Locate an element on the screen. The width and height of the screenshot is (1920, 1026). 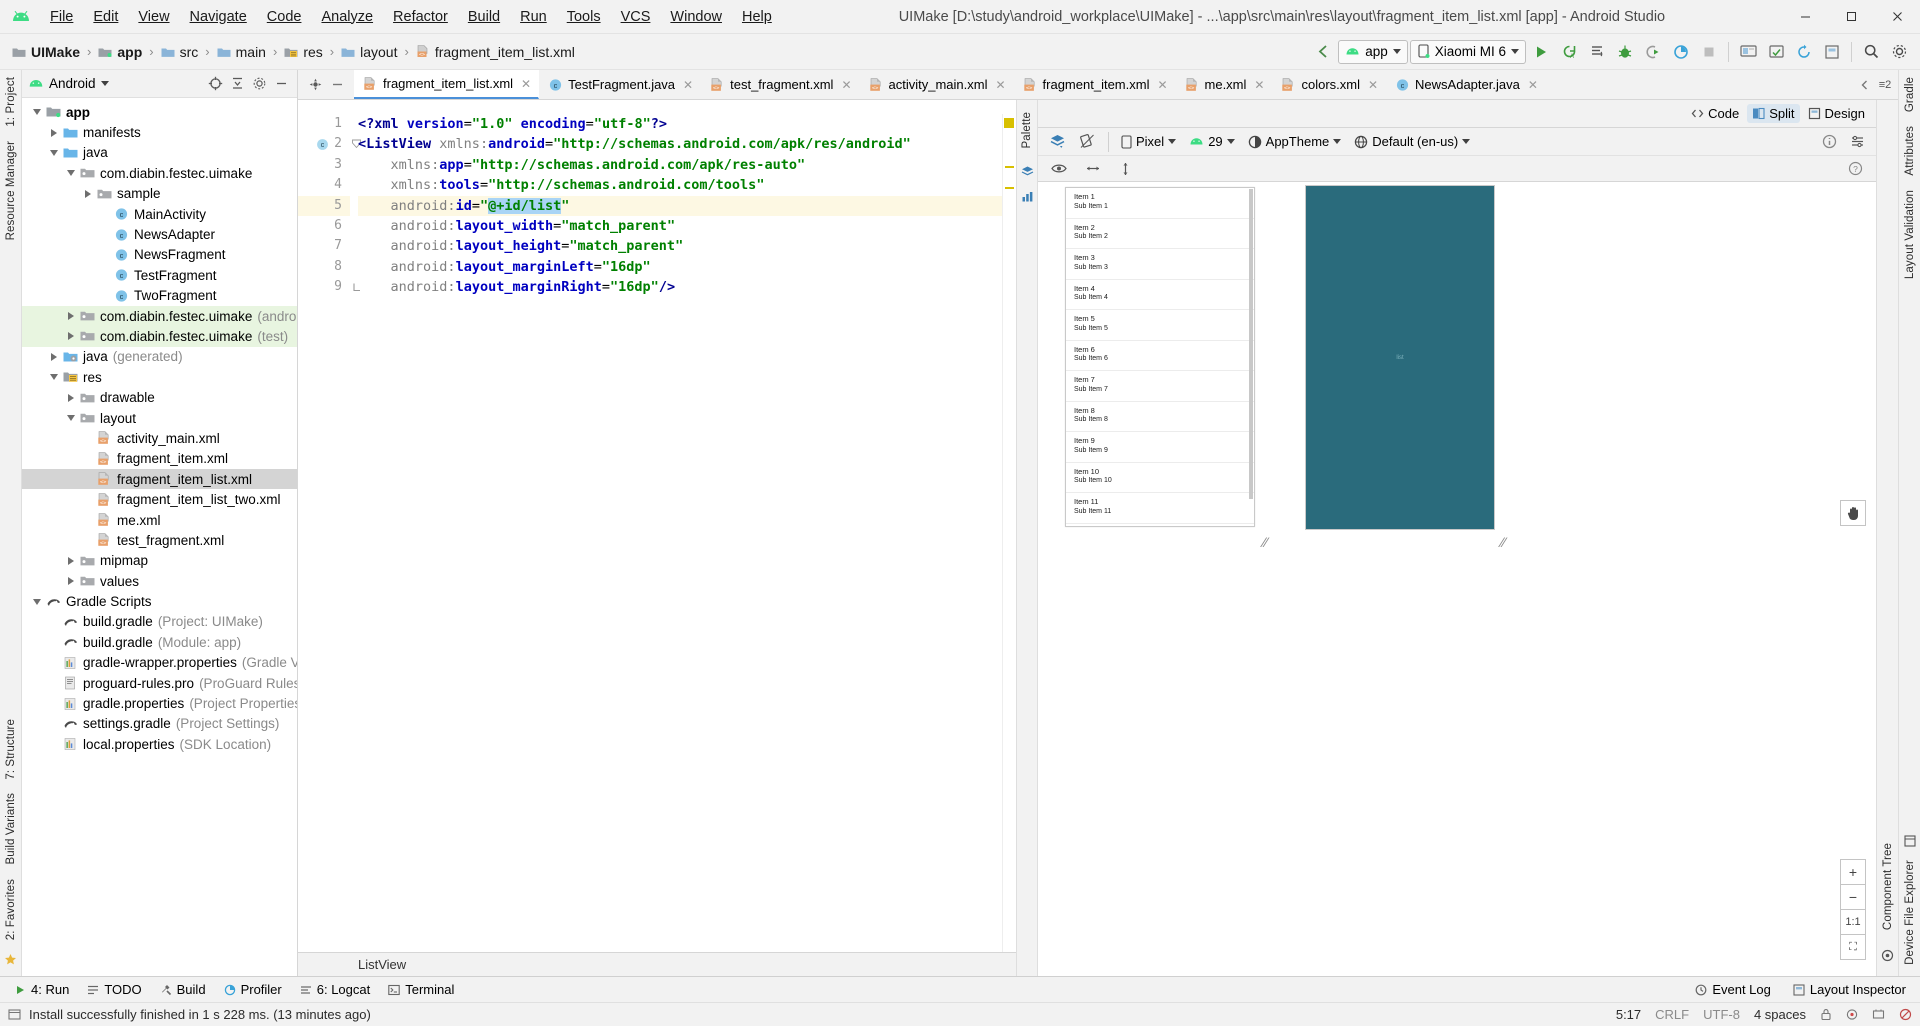
theme-selector: AppTheme is located at coordinates (1295, 141).